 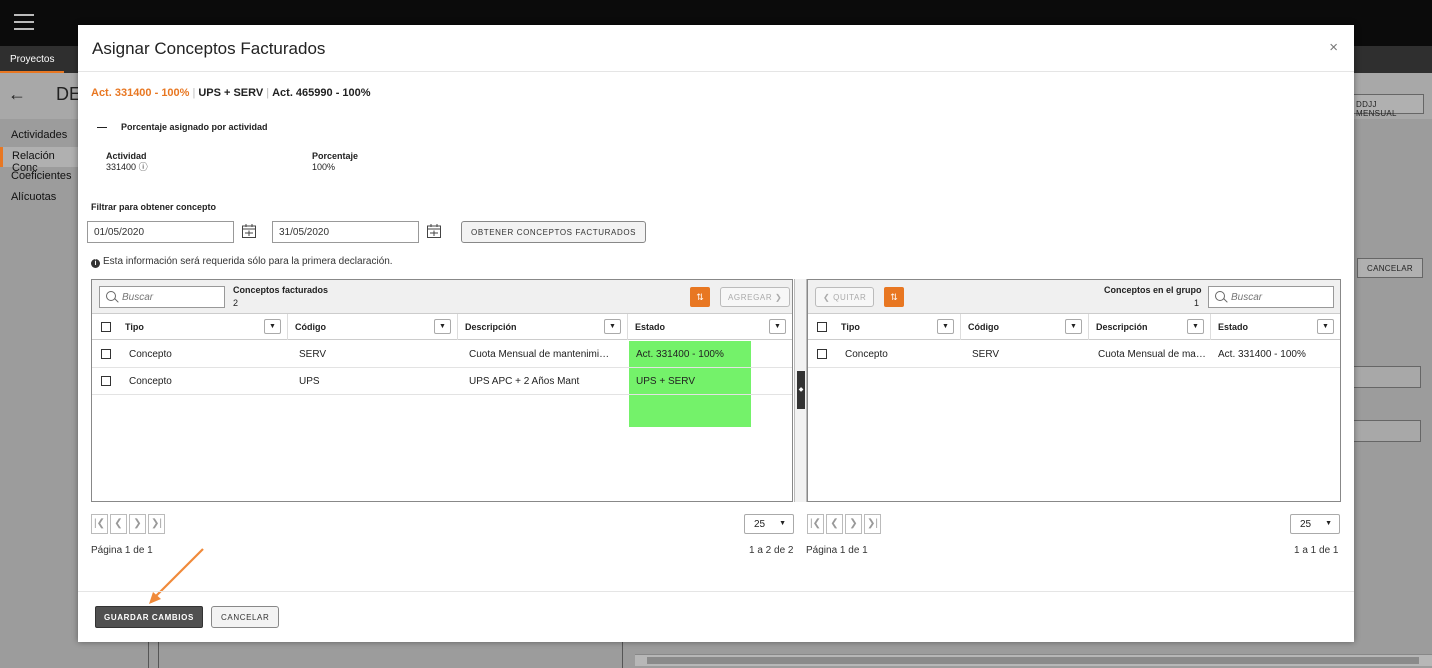 What do you see at coordinates (121, 167) in the screenshot?
I see `activity-value: 331400` at bounding box center [121, 167].